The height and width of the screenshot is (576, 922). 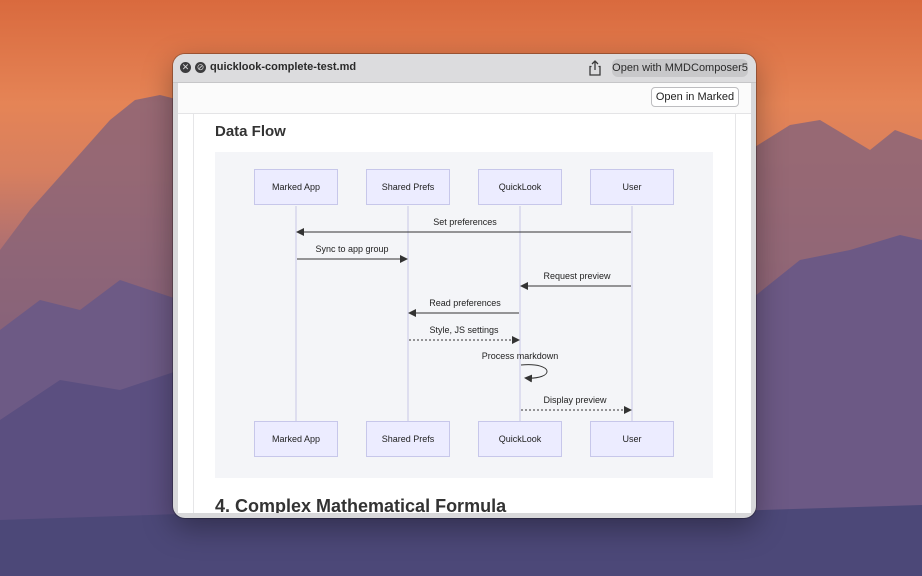 I want to click on actor-shared-prefs-bottom: Shared Prefs, so click(x=408, y=439).